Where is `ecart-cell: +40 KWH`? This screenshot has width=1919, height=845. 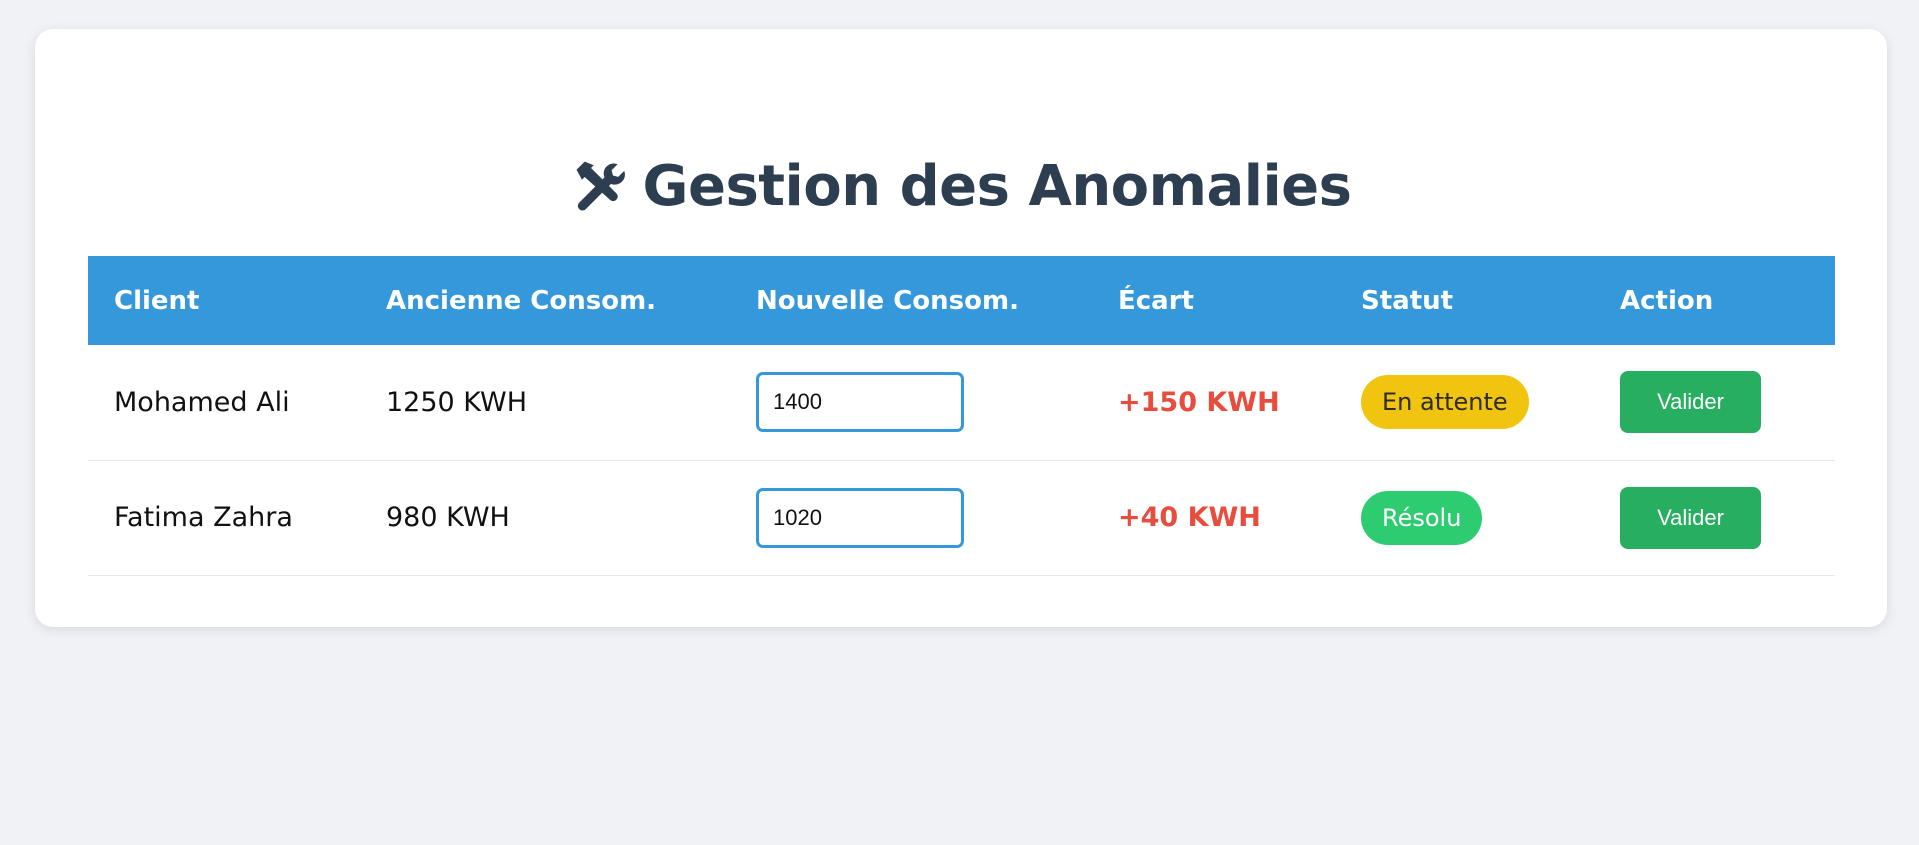
ecart-cell: +40 KWH is located at coordinates (1213, 517).